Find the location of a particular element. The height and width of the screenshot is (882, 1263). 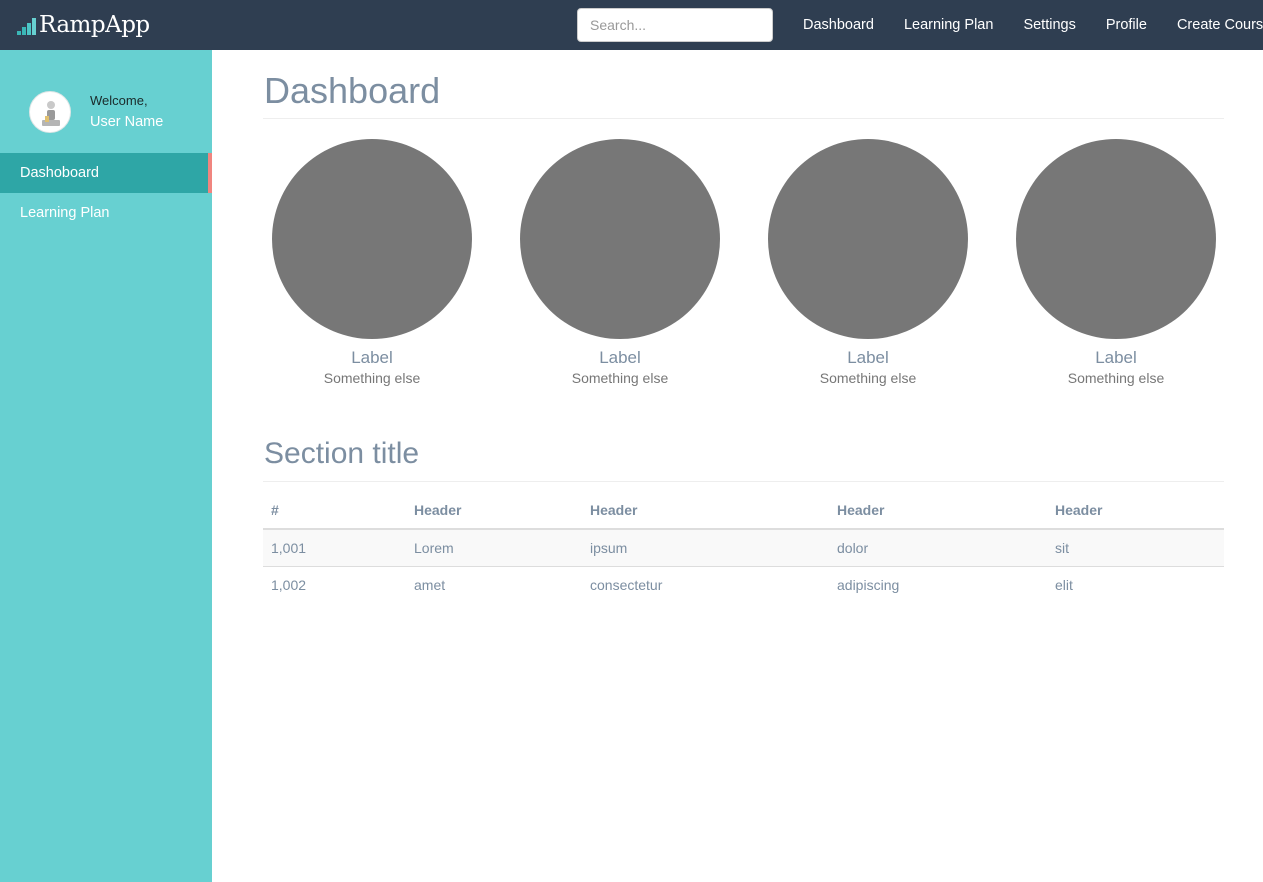

user-name: User Name is located at coordinates (126, 122).